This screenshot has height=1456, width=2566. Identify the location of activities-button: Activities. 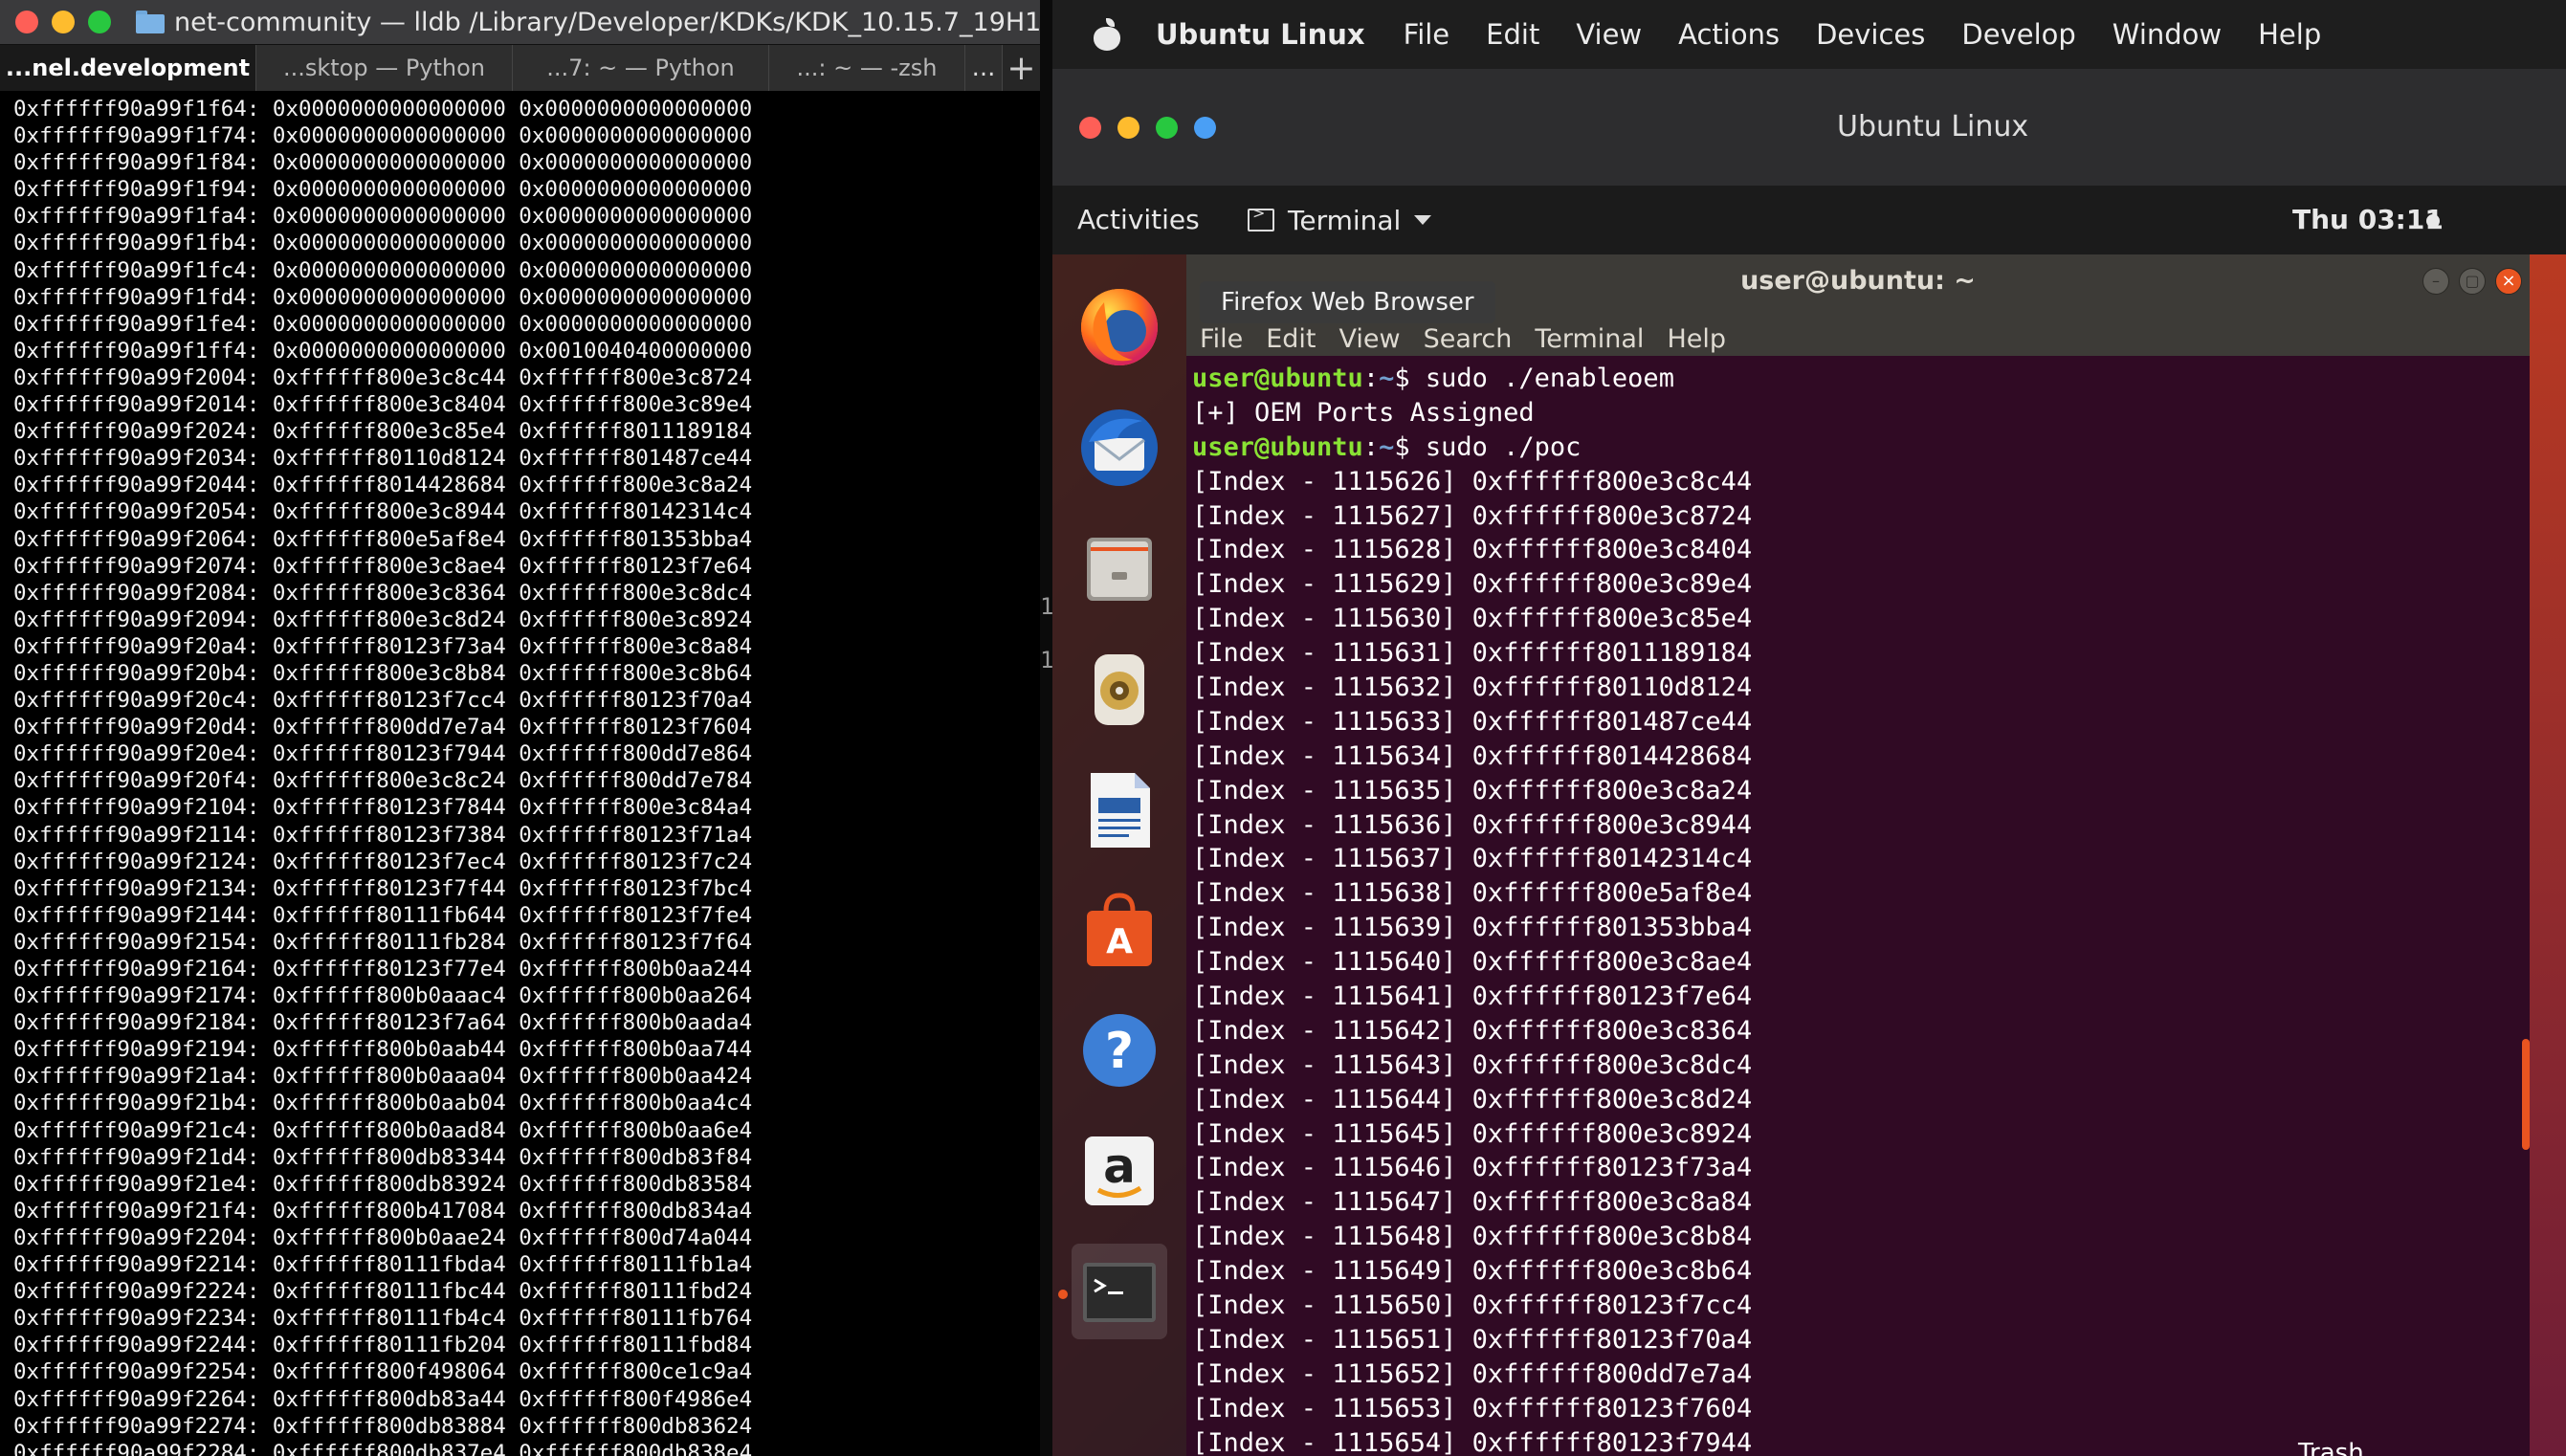
(1138, 220).